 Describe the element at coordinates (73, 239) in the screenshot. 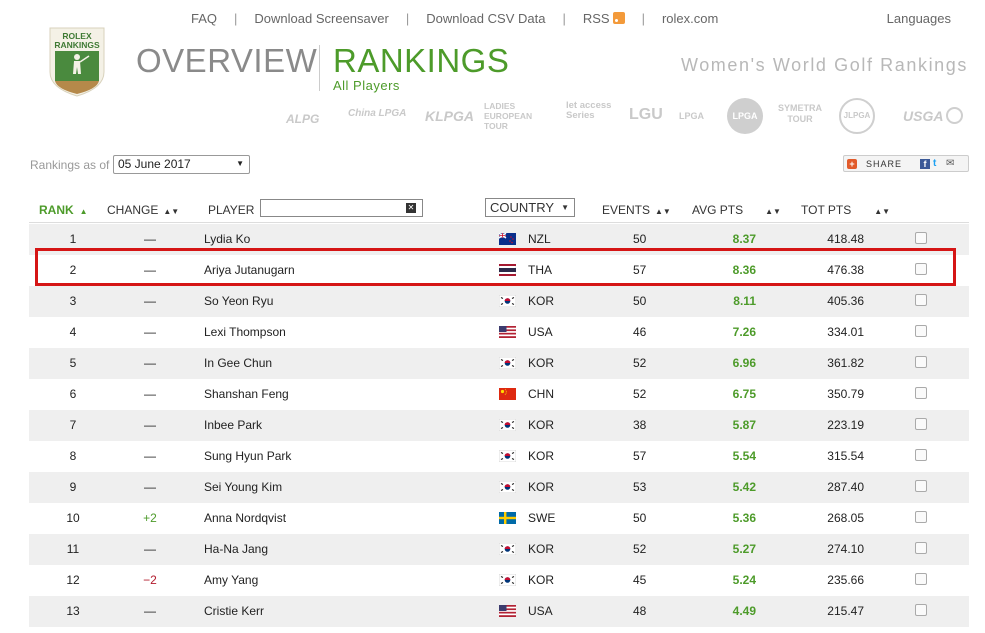

I see `rank-cell: 1` at that location.